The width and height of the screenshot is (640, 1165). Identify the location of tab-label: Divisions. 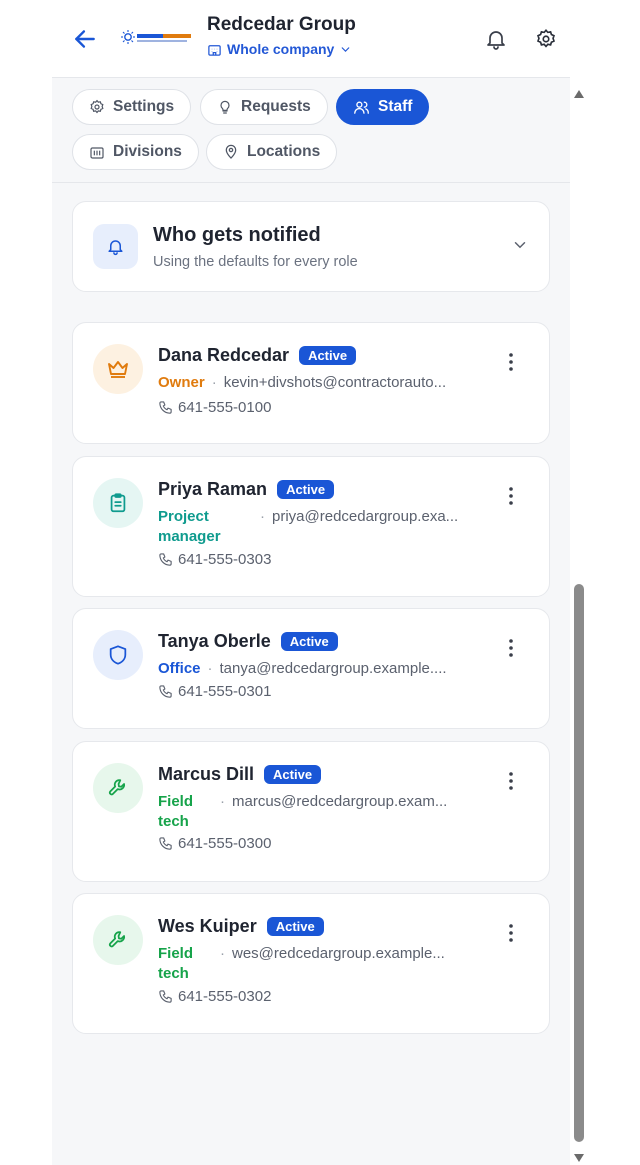
(147, 151).